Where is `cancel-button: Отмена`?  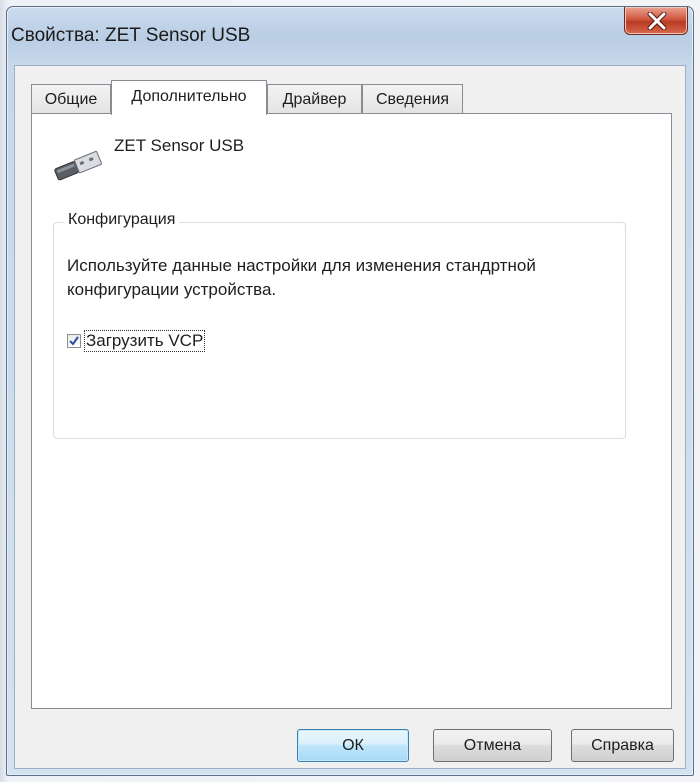 cancel-button: Отмена is located at coordinates (492, 745).